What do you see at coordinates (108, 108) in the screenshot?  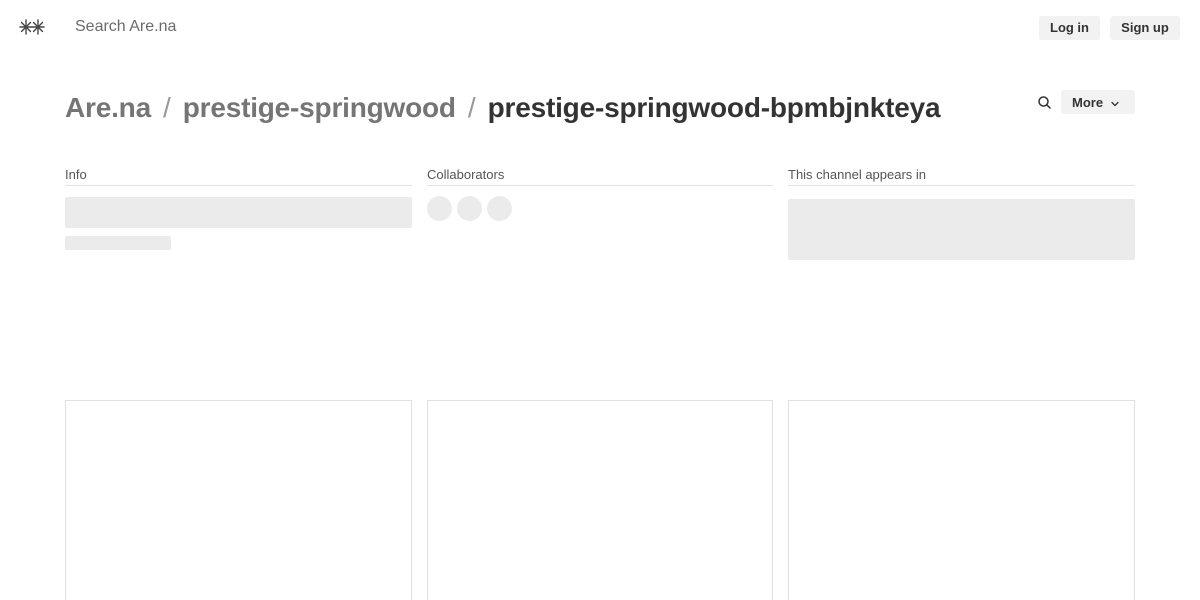 I see `breadcrumb-home-link: Are.na` at bounding box center [108, 108].